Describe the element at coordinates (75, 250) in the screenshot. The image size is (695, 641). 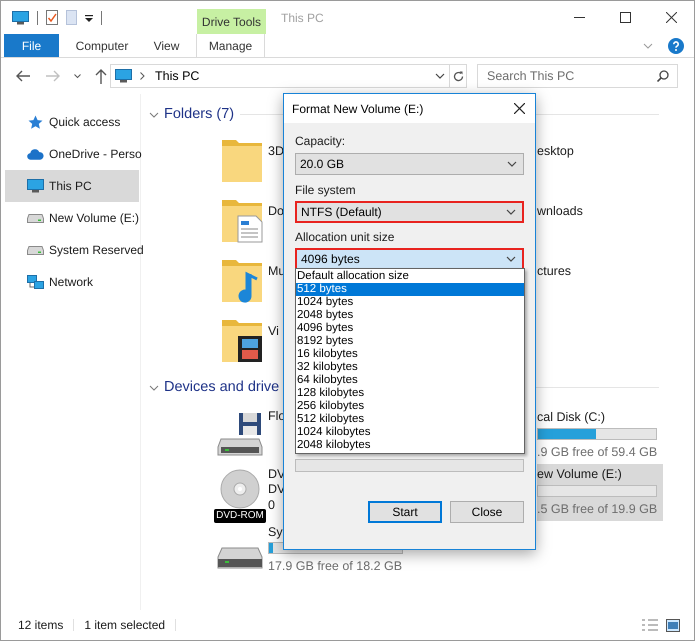
I see `nav-item: System Reserved` at that location.